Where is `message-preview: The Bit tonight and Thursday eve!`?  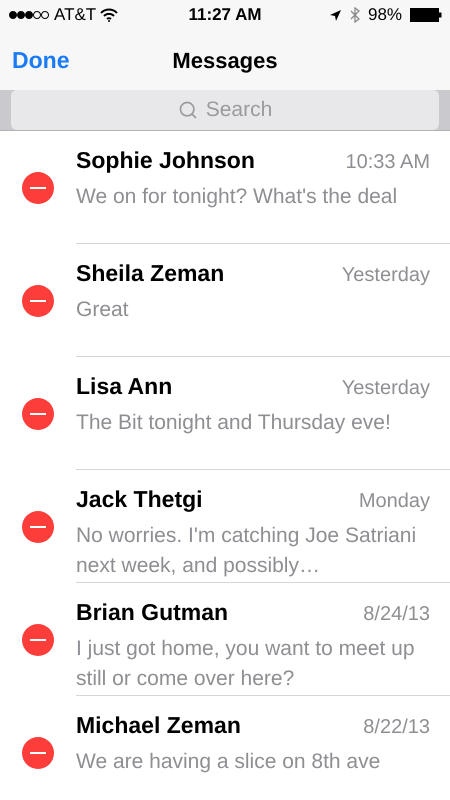
message-preview: The Bit tonight and Thursday eve! is located at coordinates (234, 423).